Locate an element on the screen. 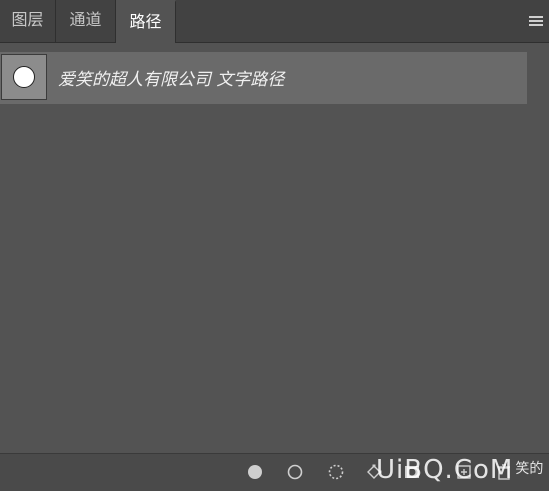 Image resolution: width=549 pixels, height=491 pixels. watermark-logo: UiBQ.CoM 笑的 is located at coordinates (460, 470).